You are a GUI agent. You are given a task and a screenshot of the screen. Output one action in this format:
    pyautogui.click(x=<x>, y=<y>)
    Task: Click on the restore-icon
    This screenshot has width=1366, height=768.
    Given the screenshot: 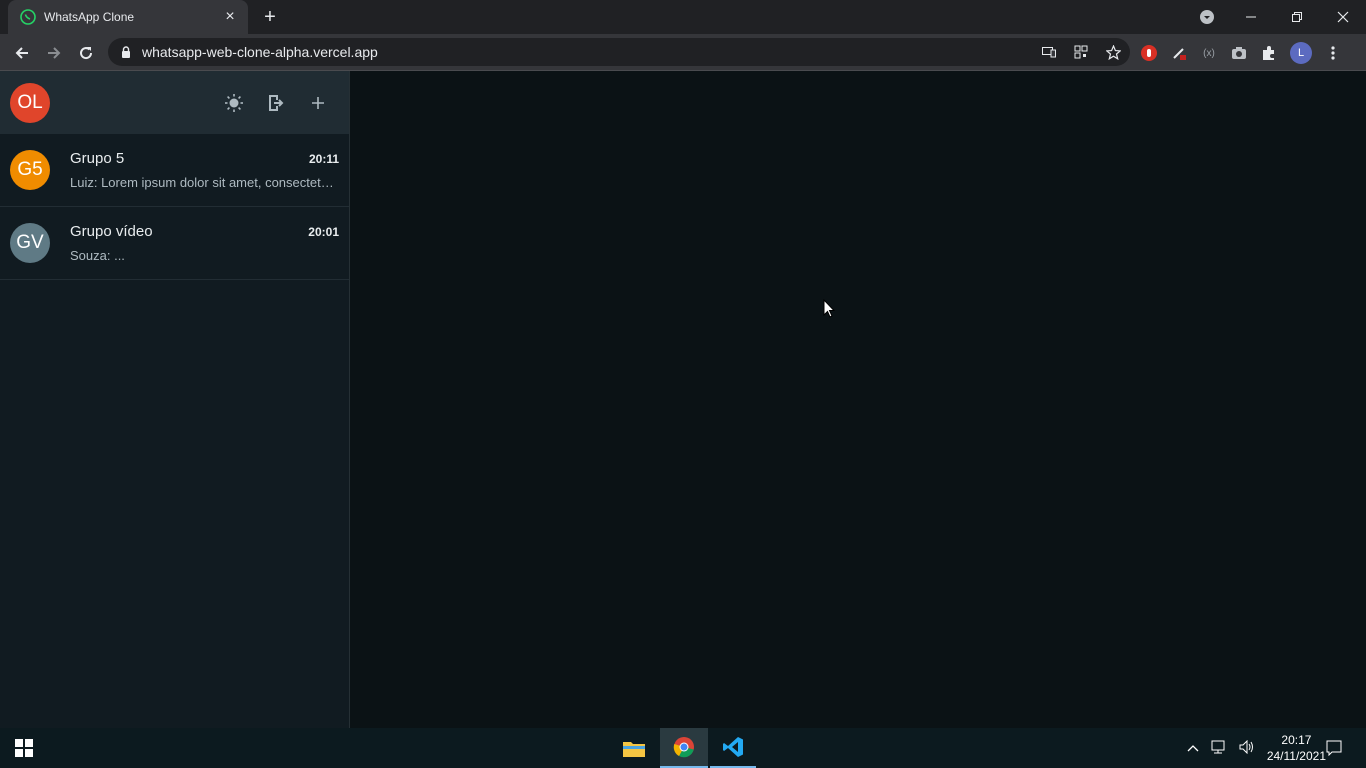 What is the action you would take?
    pyautogui.click(x=1297, y=17)
    